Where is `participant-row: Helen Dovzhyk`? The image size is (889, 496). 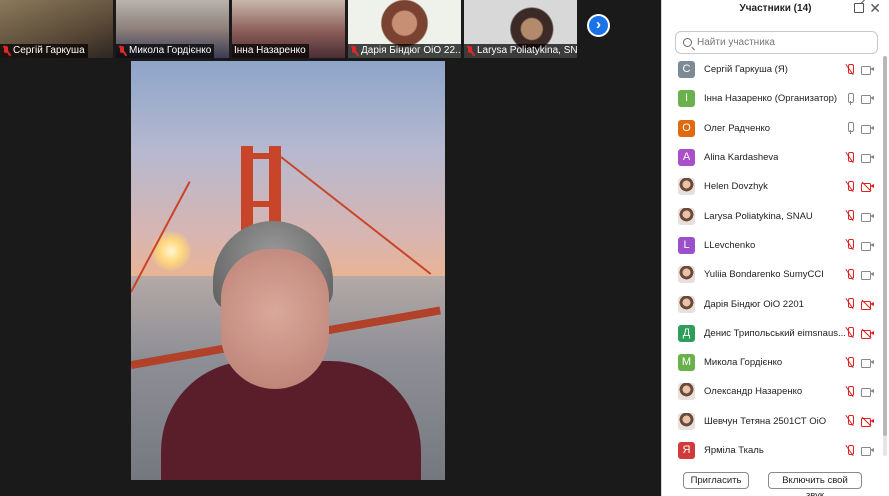
participant-row: Helen Dovzhyk is located at coordinates (775, 186).